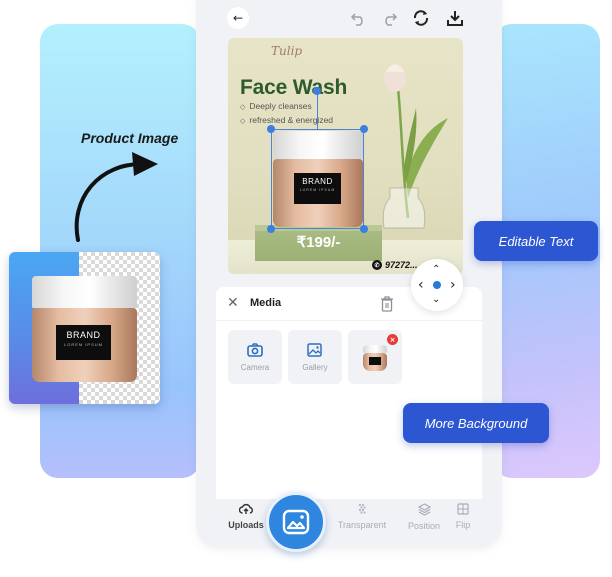 Image resolution: width=612 pixels, height=577 pixels. Describe the element at coordinates (317, 179) in the screenshot. I see `selection-box` at that location.